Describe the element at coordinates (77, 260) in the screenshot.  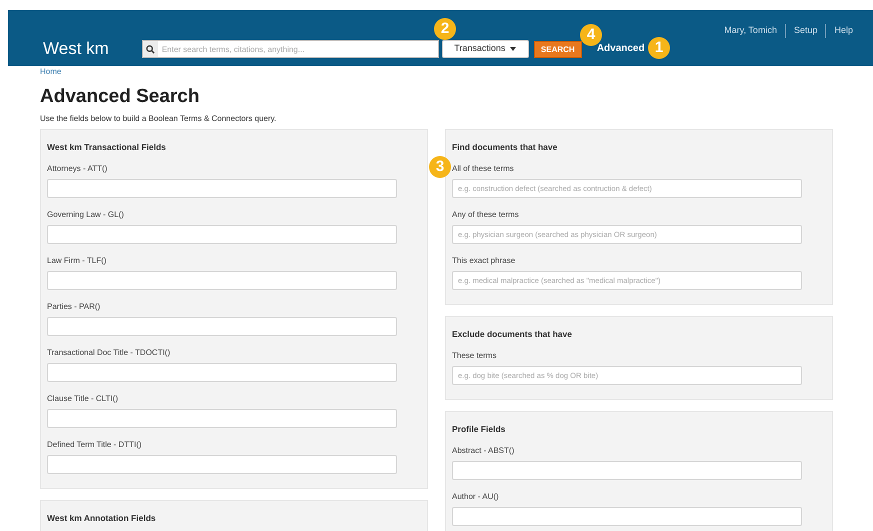
I see `field-label: Law Firm - TLF()` at that location.